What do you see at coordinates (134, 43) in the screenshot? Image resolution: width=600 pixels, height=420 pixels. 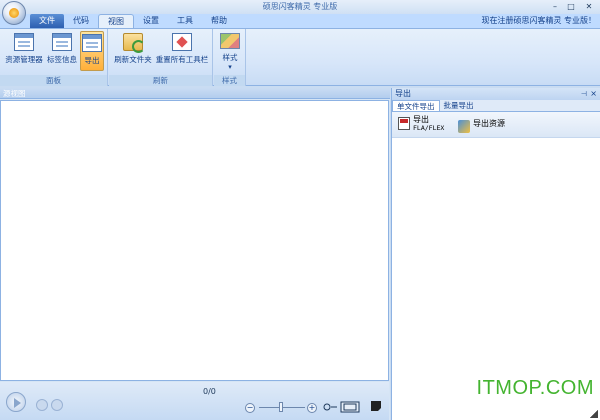 I see `refresh-folder-icon` at bounding box center [134, 43].